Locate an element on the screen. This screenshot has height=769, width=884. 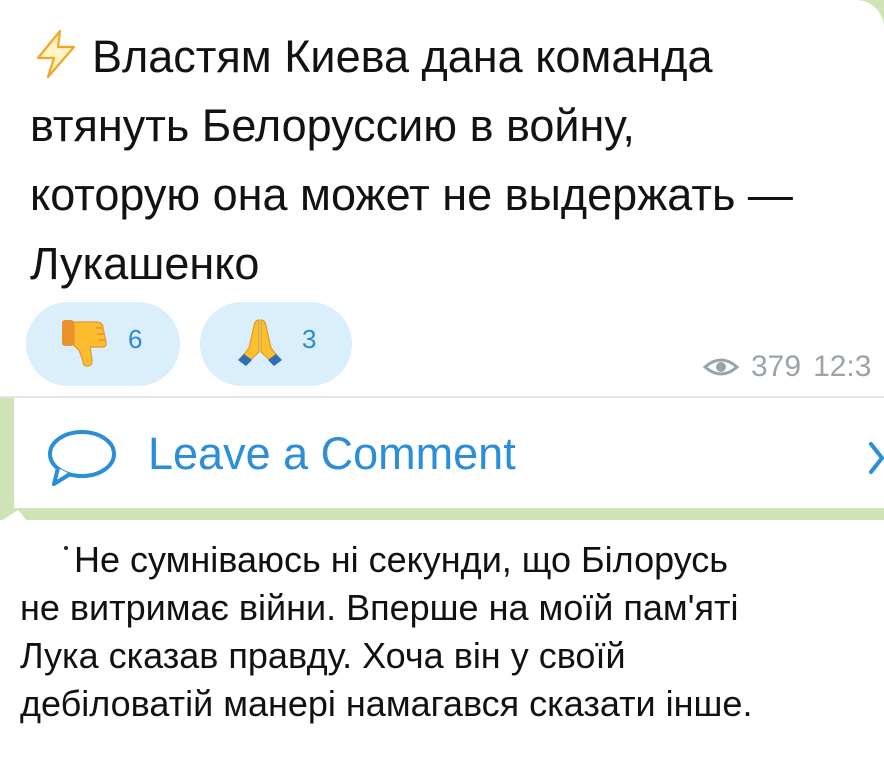
headline-line-3: которую она может не выдержать — is located at coordinates (411, 194).